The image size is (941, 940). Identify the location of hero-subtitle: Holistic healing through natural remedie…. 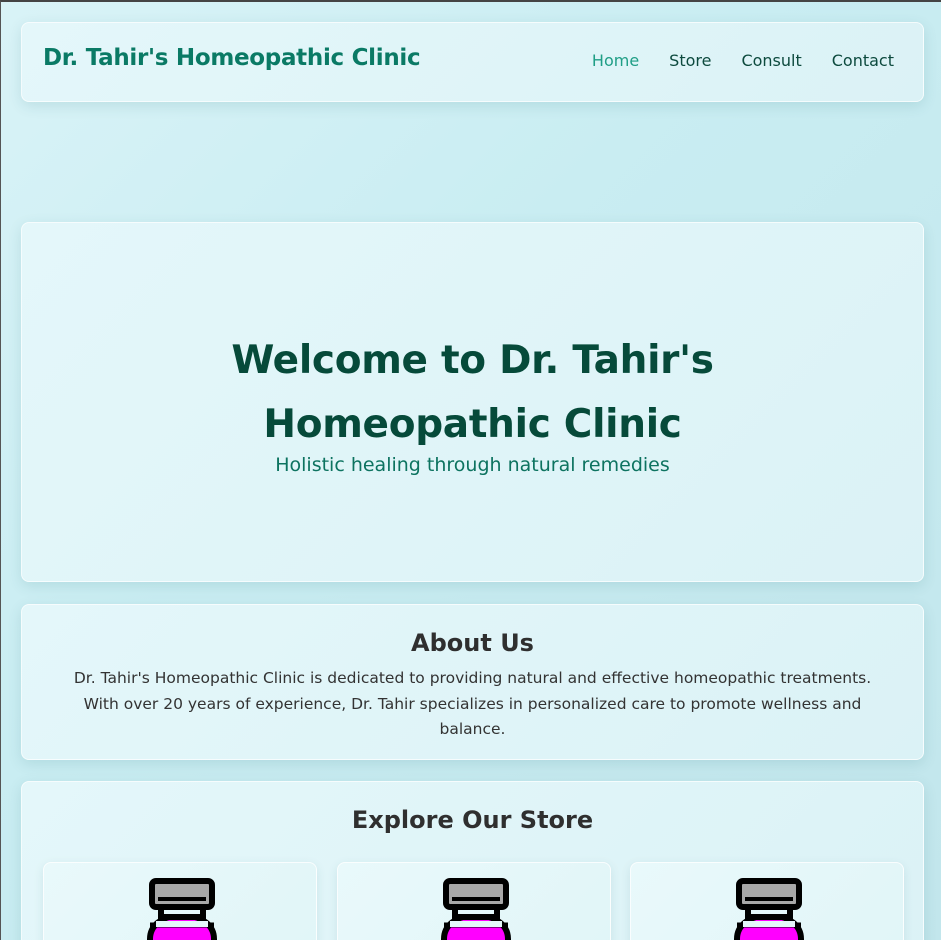
(472, 465).